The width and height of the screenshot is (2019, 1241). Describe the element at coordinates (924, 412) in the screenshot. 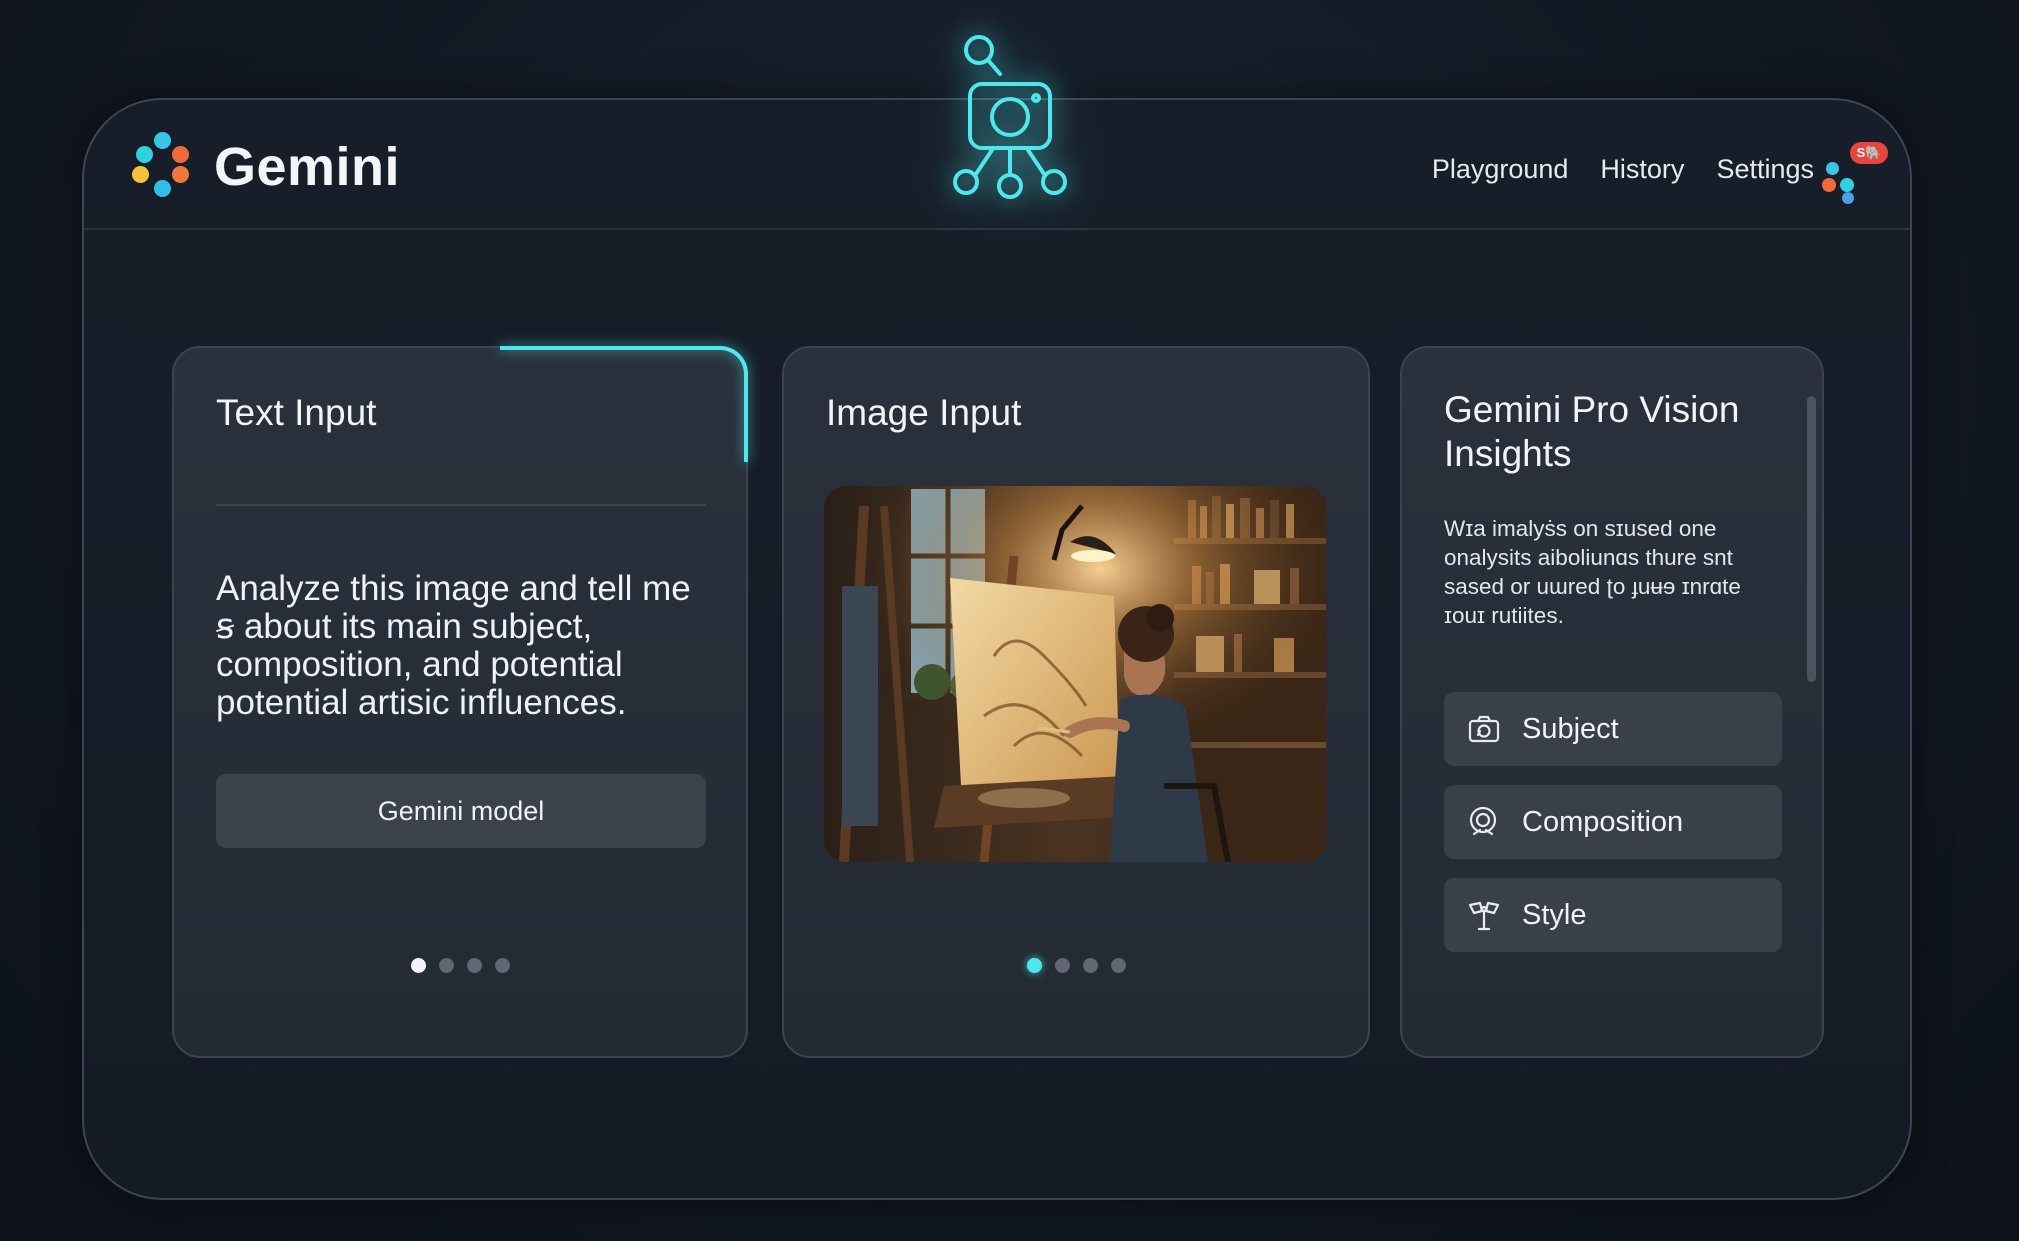

I see `image-input-title: Image Input` at that location.